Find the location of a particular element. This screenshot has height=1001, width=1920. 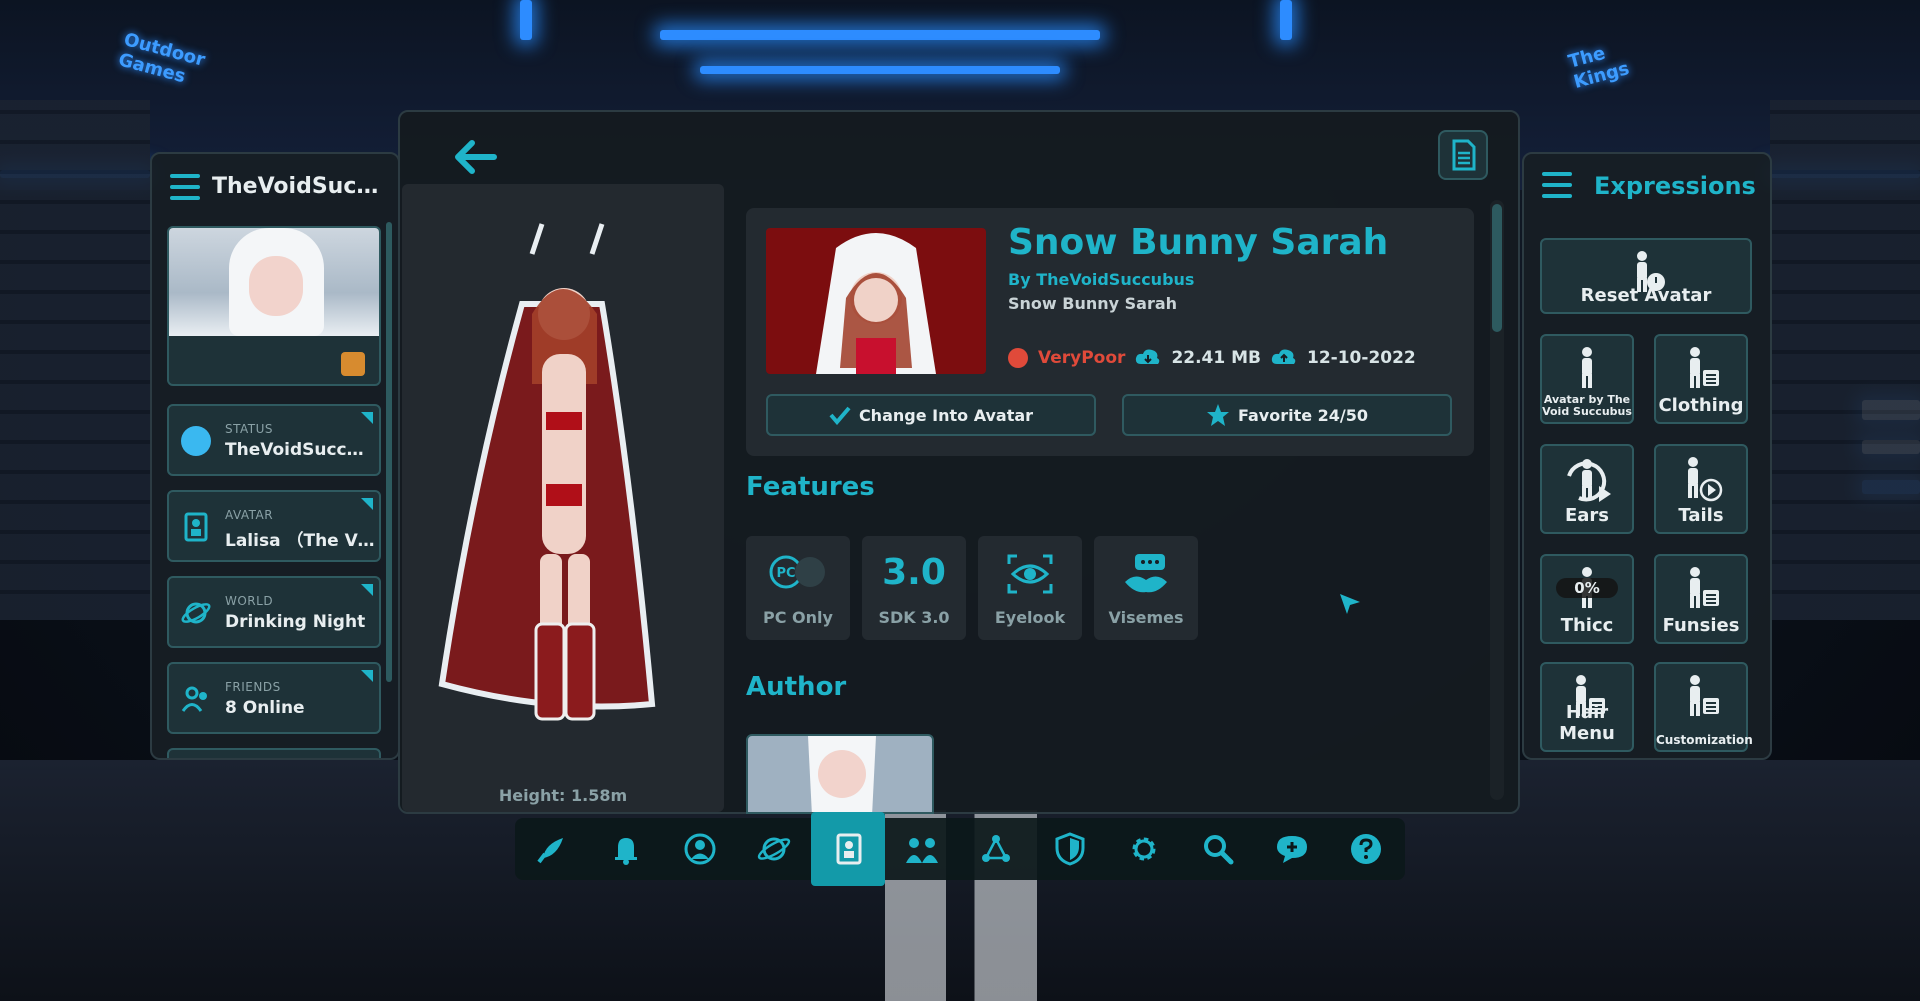

funsies-label: Funsies is located at coordinates (1701, 625).